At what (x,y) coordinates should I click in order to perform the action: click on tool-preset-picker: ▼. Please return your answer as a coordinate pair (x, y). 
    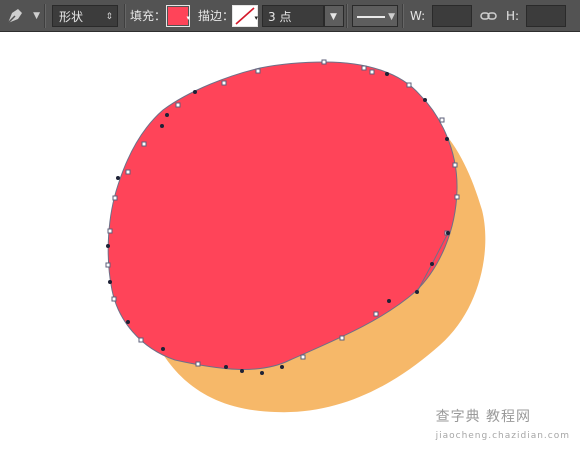
    Looking at the image, I should click on (22, 16).